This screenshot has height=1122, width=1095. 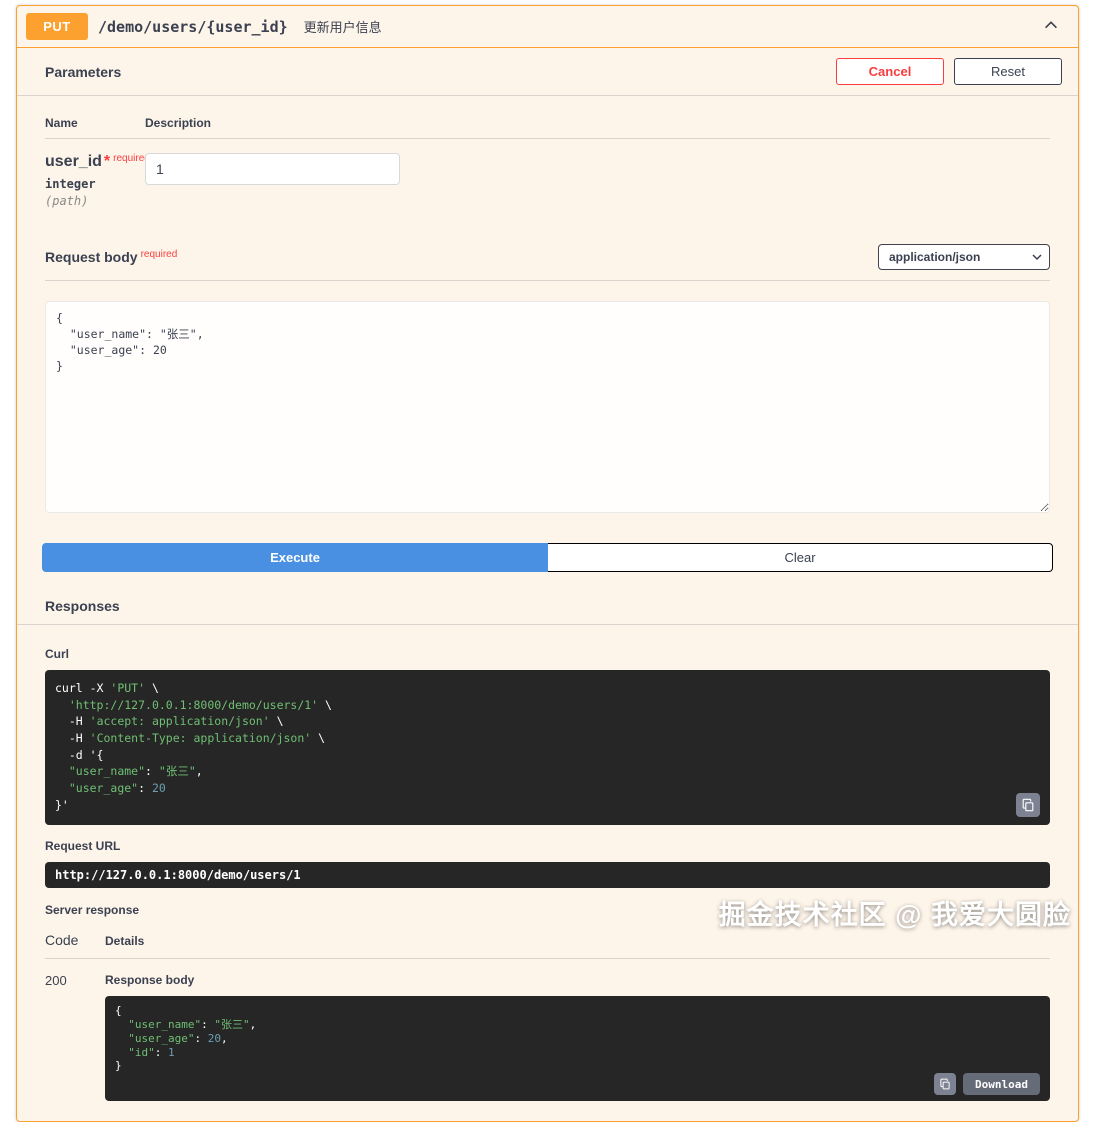 What do you see at coordinates (67, 201) in the screenshot?
I see `parameter-location: (path)` at bounding box center [67, 201].